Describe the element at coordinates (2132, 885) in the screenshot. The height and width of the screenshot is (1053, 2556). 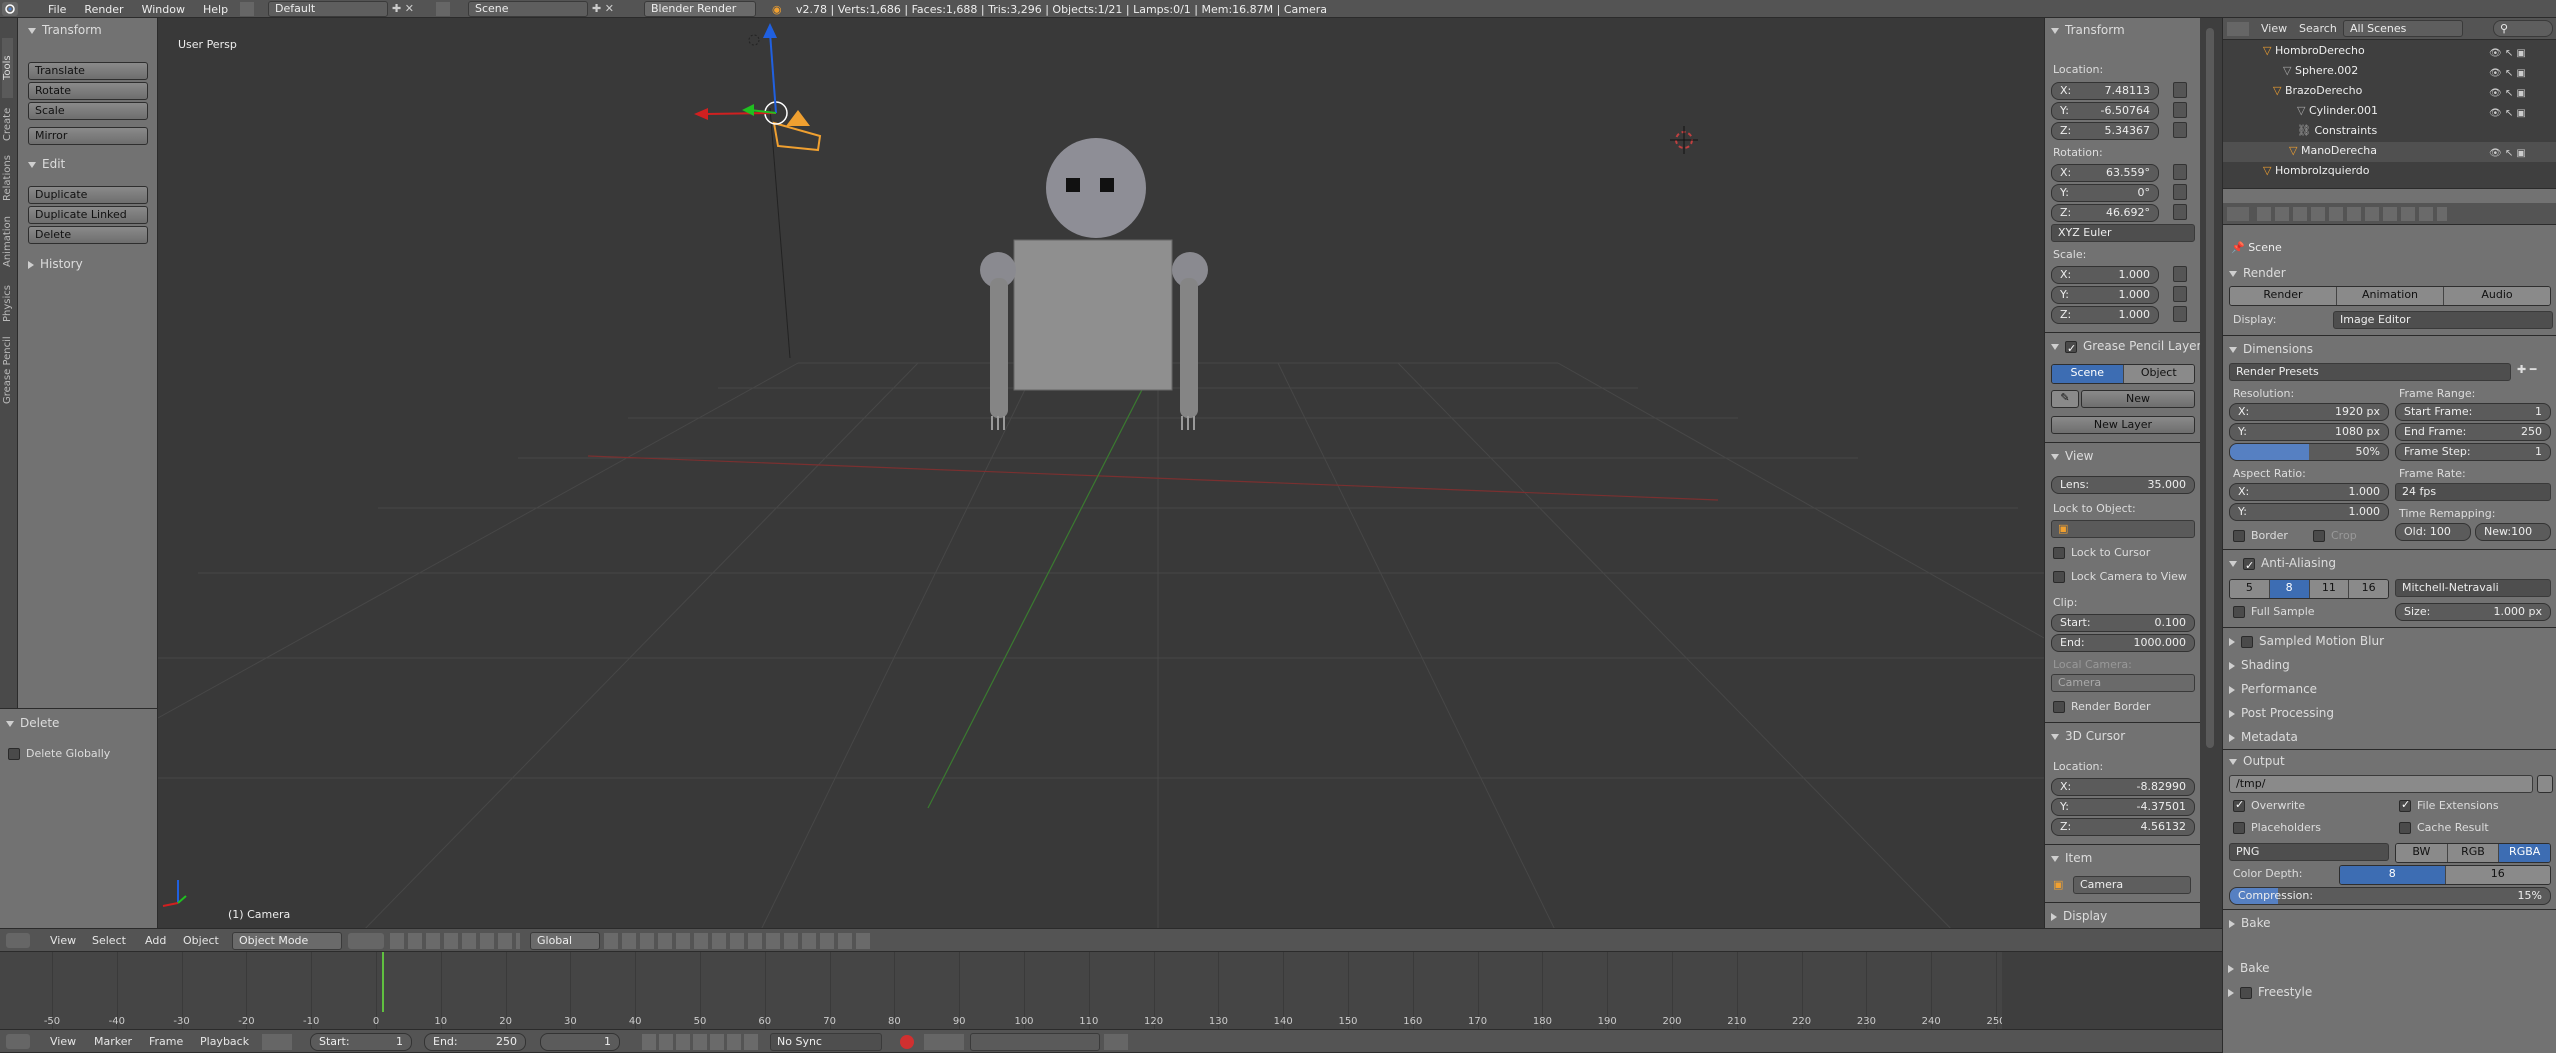
I see `item-name-field: Camera` at that location.